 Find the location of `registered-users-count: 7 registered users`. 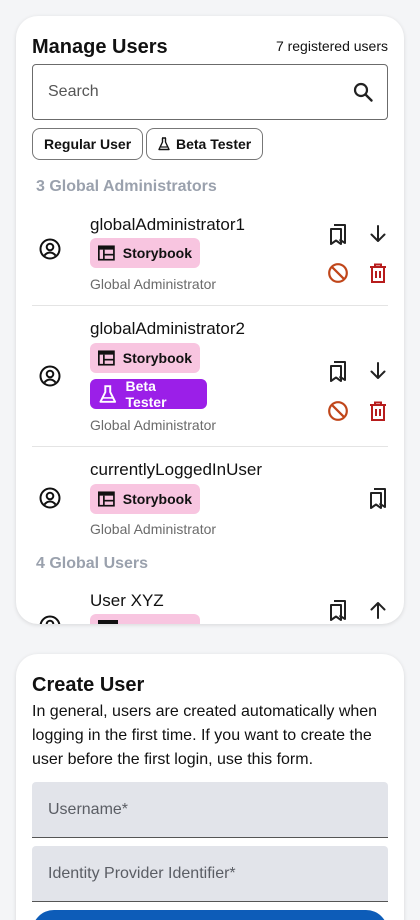

registered-users-count: 7 registered users is located at coordinates (331, 46).